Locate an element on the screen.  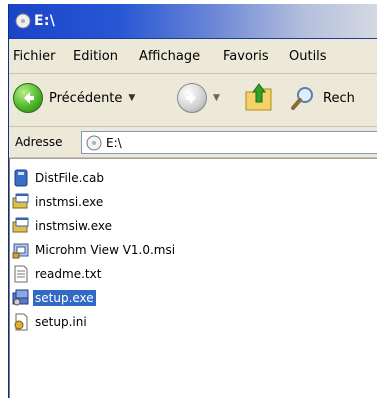
up-folder-button is located at coordinates (260, 97).